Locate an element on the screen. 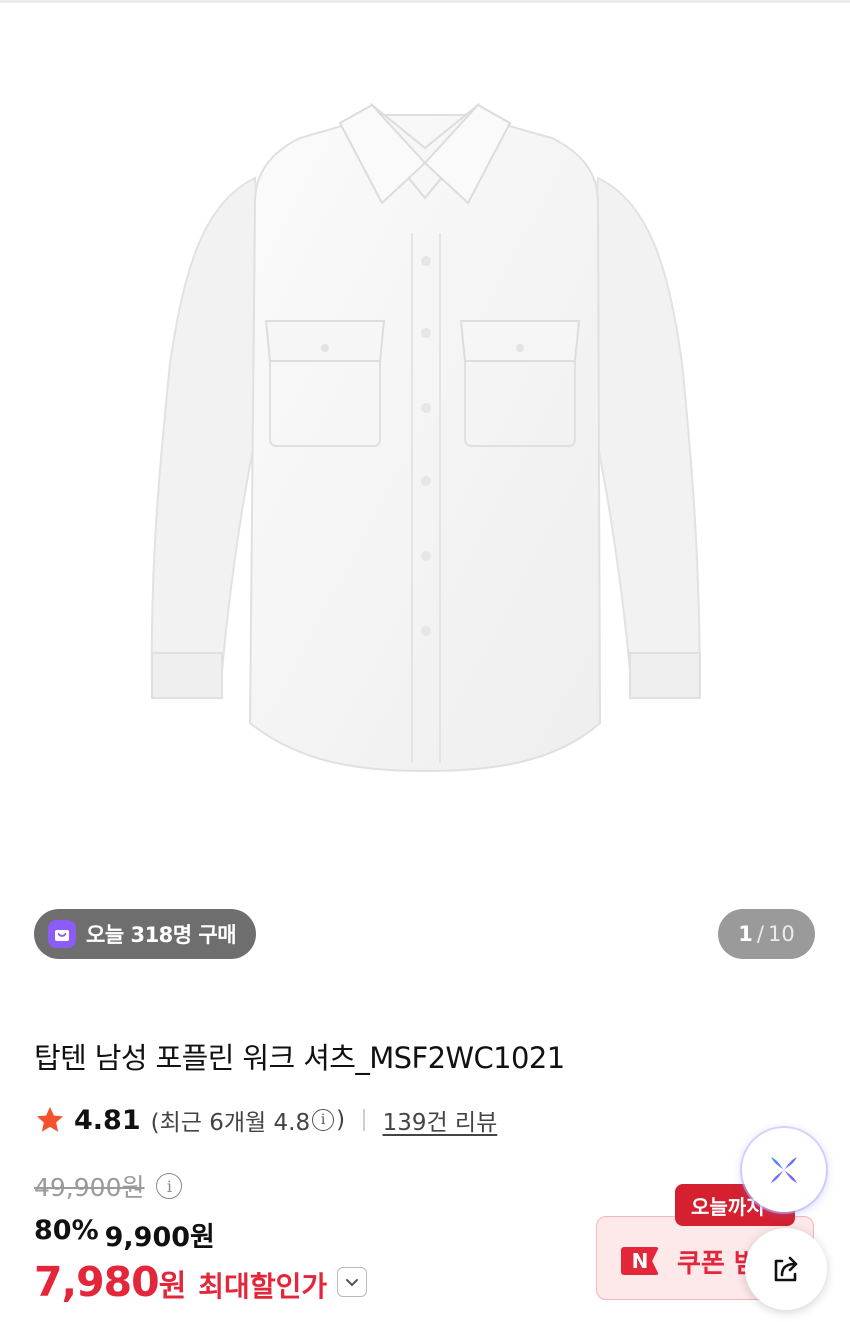 Image resolution: width=850 pixels, height=1322 pixels. rating-divider is located at coordinates (364, 1120).